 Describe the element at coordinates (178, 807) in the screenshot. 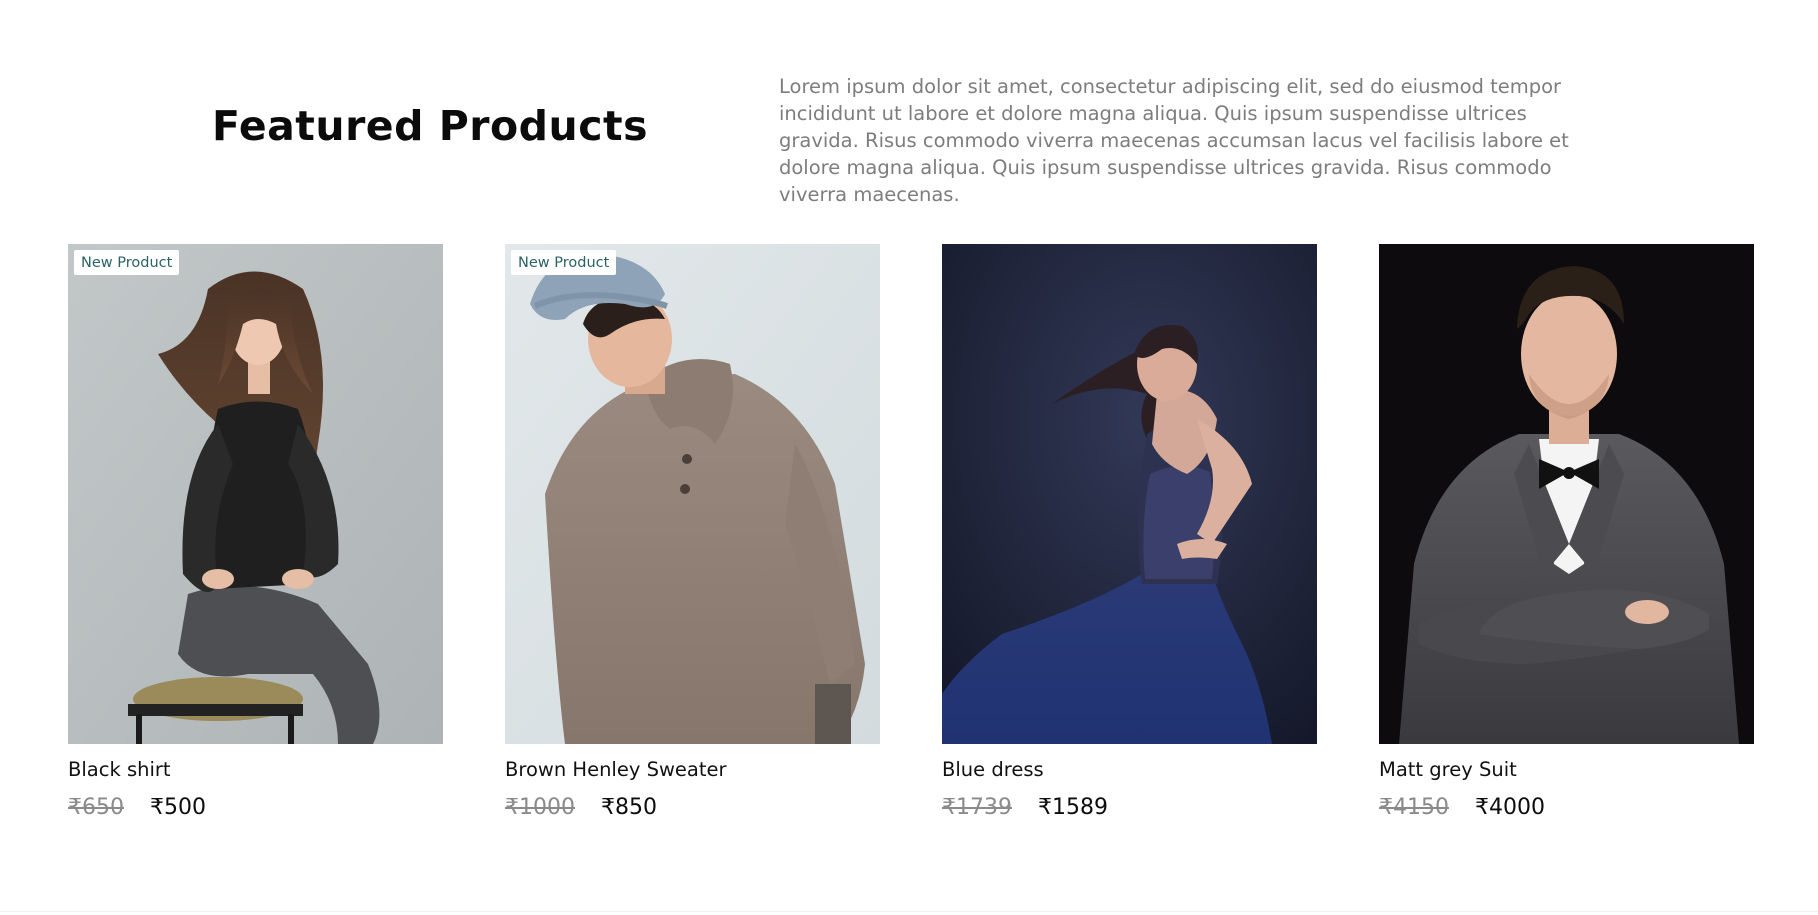

I see `sale-price: ₹500` at that location.